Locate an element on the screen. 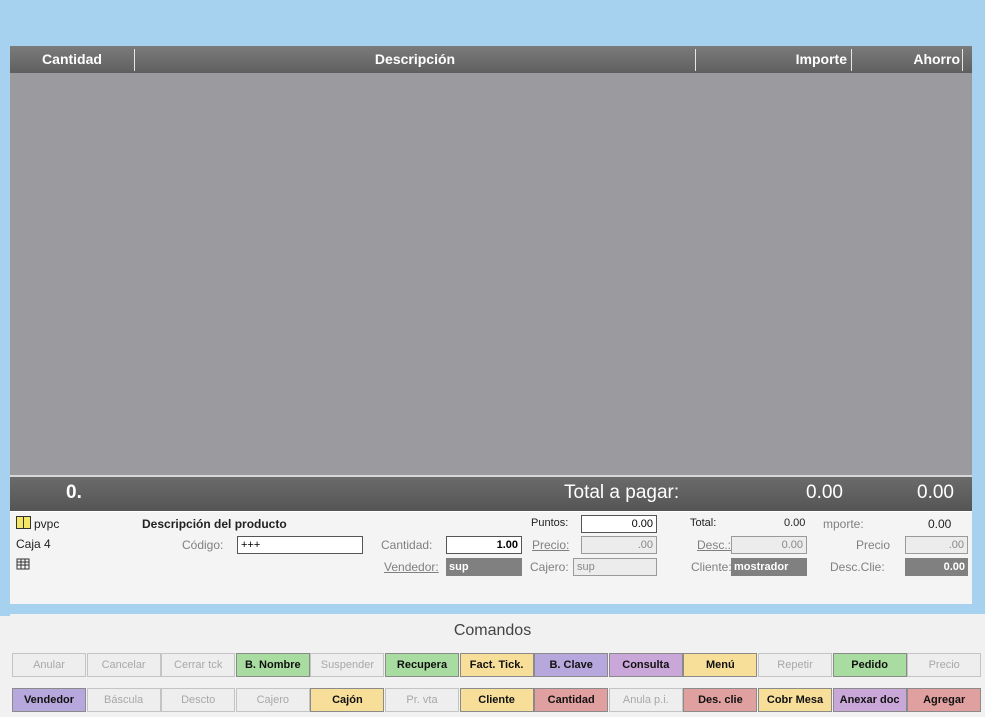 Image resolution: width=985 pixels, height=717 pixels. cmd-menú-button: Menú is located at coordinates (720, 665).